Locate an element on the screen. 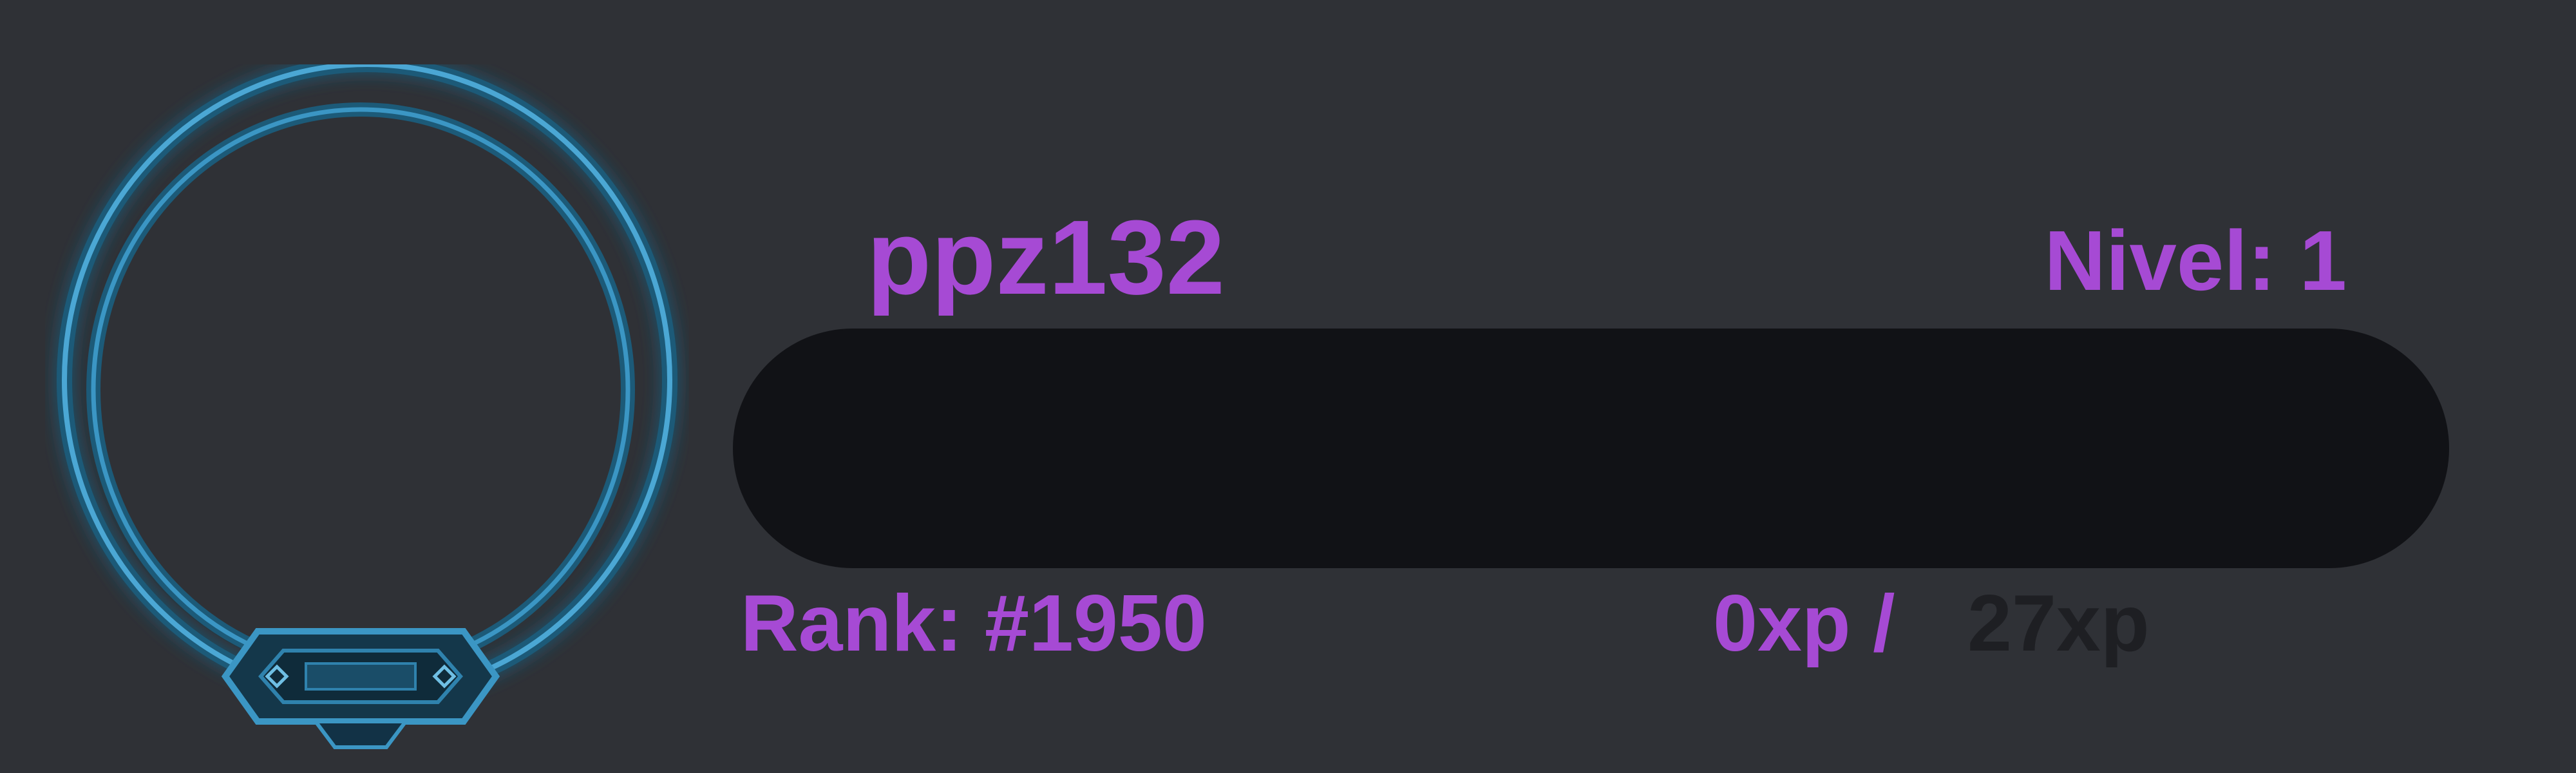 This screenshot has height=773, width=2576. xp-current: 0xp / is located at coordinates (1804, 623).